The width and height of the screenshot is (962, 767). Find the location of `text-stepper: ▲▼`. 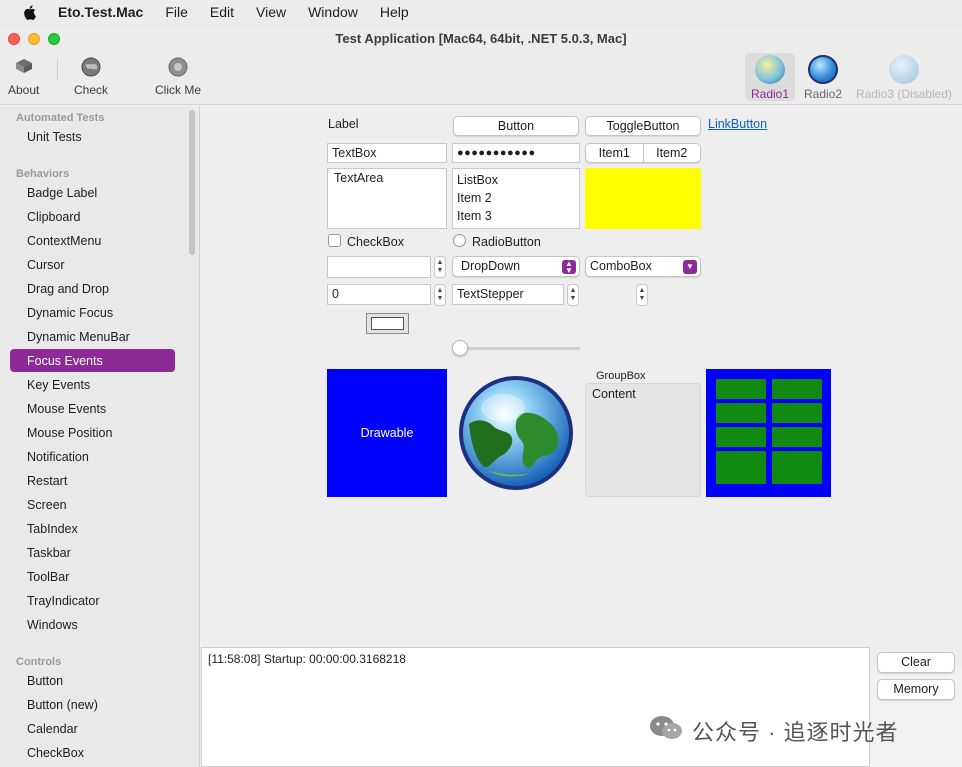

text-stepper: ▲▼ is located at coordinates (573, 295).